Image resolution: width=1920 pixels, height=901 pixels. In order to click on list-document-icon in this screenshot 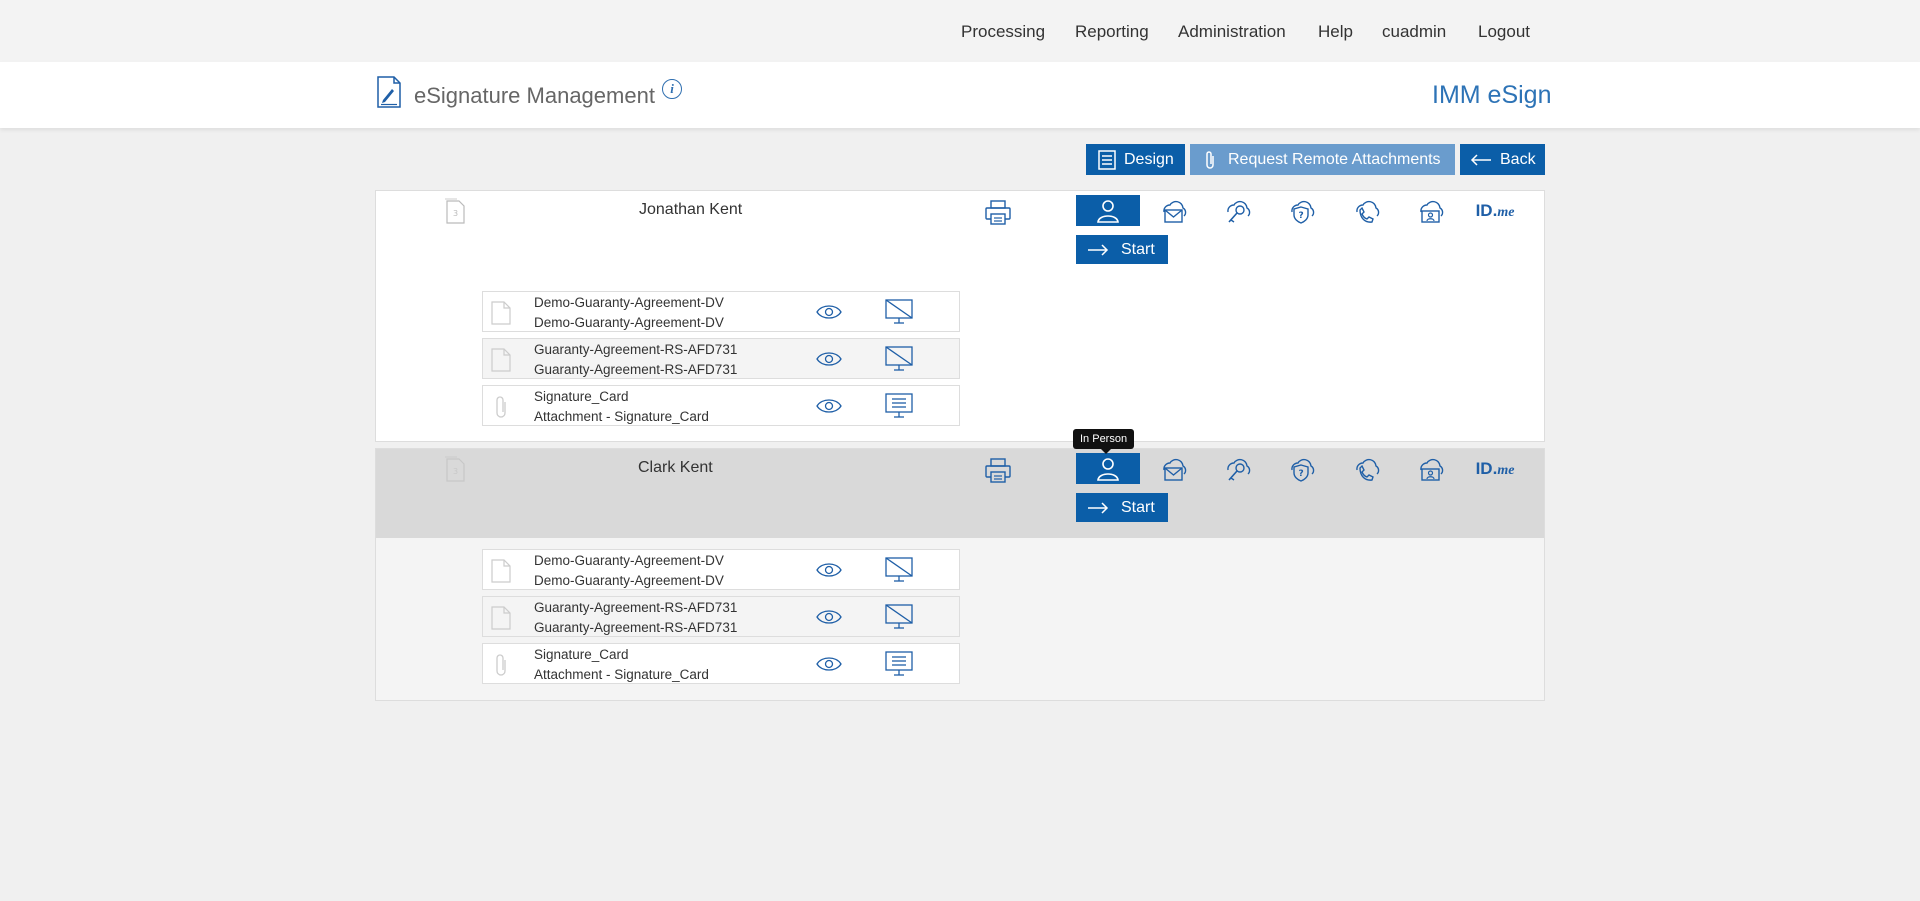, I will do `click(1107, 159)`.